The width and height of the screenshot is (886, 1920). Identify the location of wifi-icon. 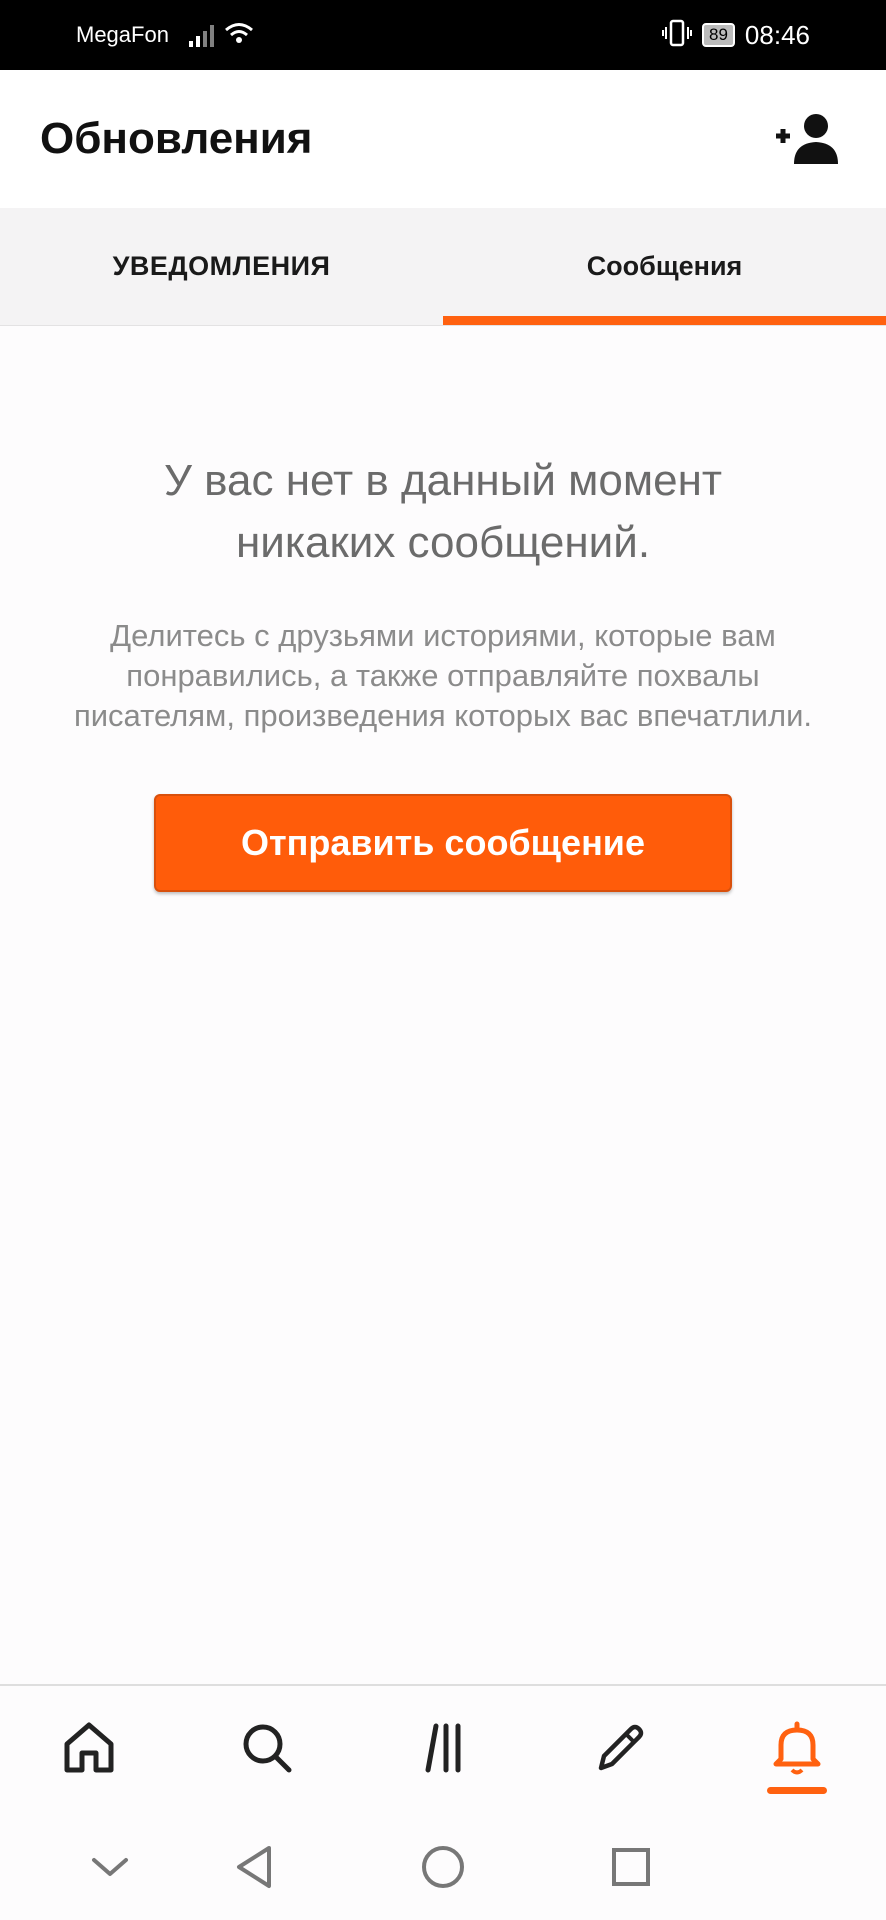
(239, 35).